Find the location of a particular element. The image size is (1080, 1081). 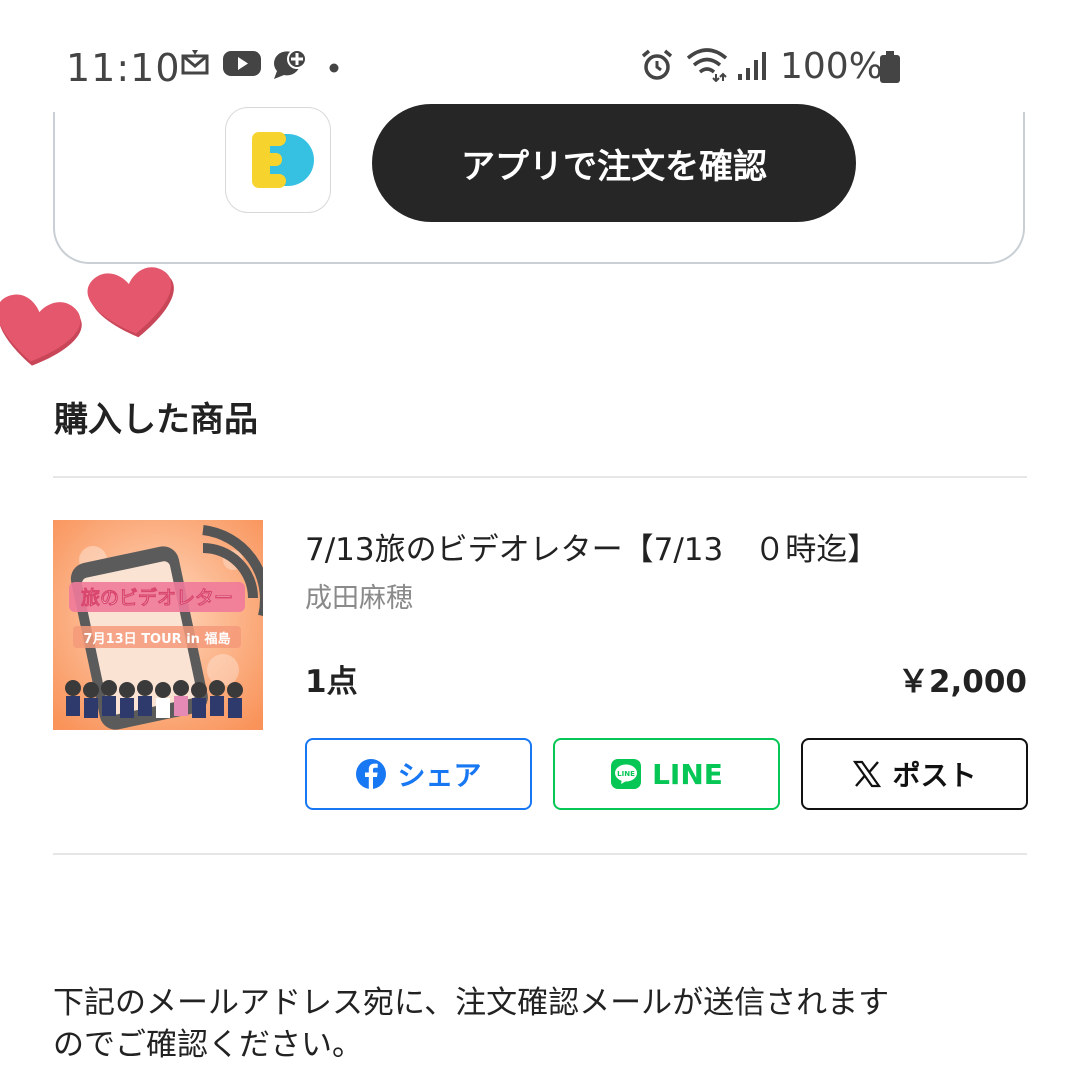

section-title: 購入した商品 is located at coordinates (156, 420).